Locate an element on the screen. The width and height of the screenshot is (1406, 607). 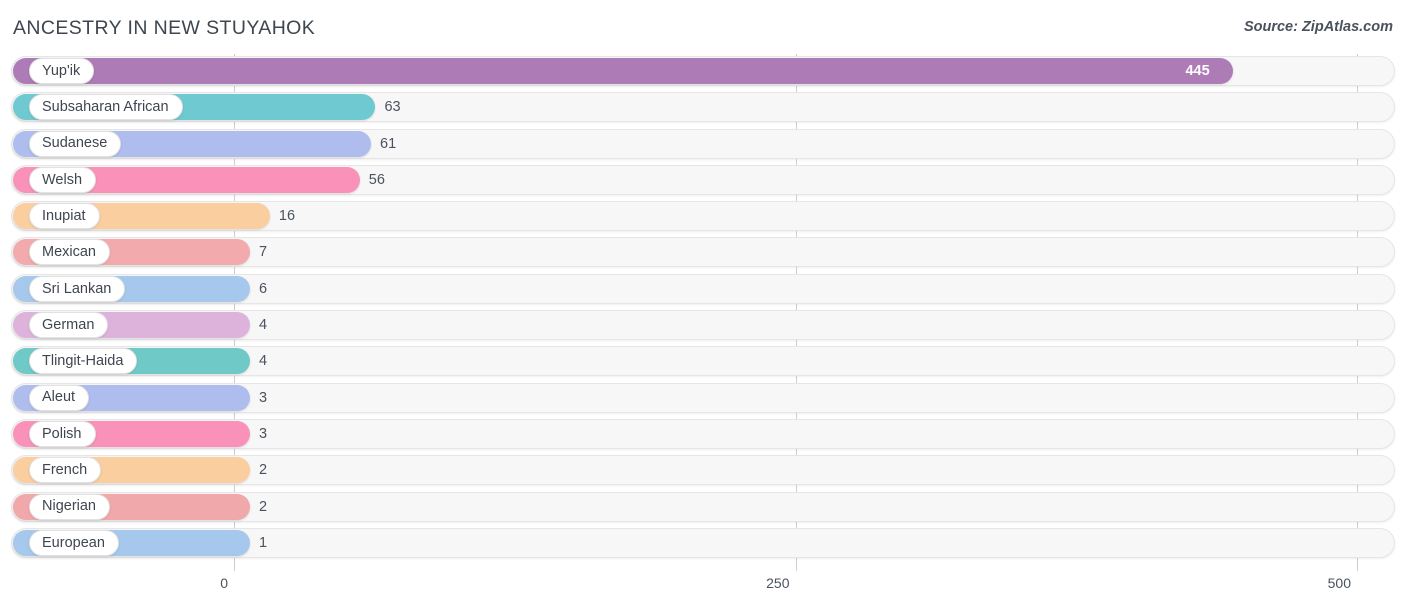
page-title: ANCESTRY IN NEW STUYAHOK is located at coordinates (164, 28).